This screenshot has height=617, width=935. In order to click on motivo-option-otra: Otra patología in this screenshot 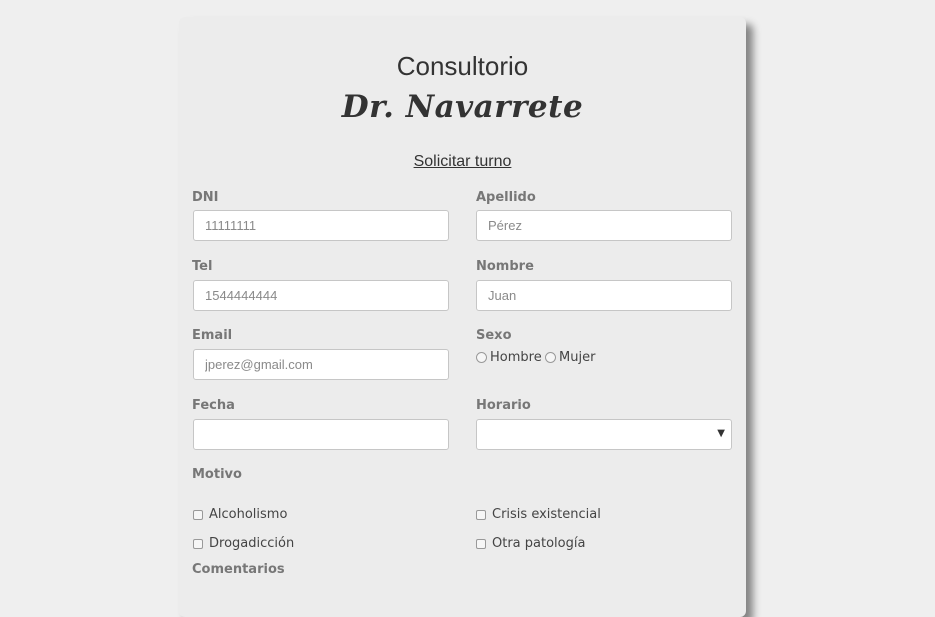, I will do `click(530, 543)`.